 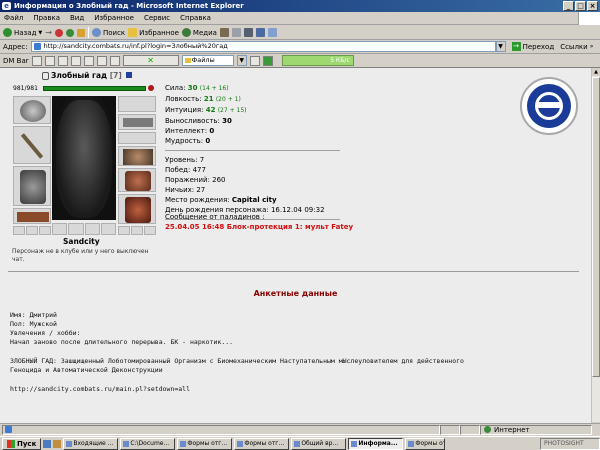 I want to click on back-button: Назад ▼, so click(x=22, y=32).